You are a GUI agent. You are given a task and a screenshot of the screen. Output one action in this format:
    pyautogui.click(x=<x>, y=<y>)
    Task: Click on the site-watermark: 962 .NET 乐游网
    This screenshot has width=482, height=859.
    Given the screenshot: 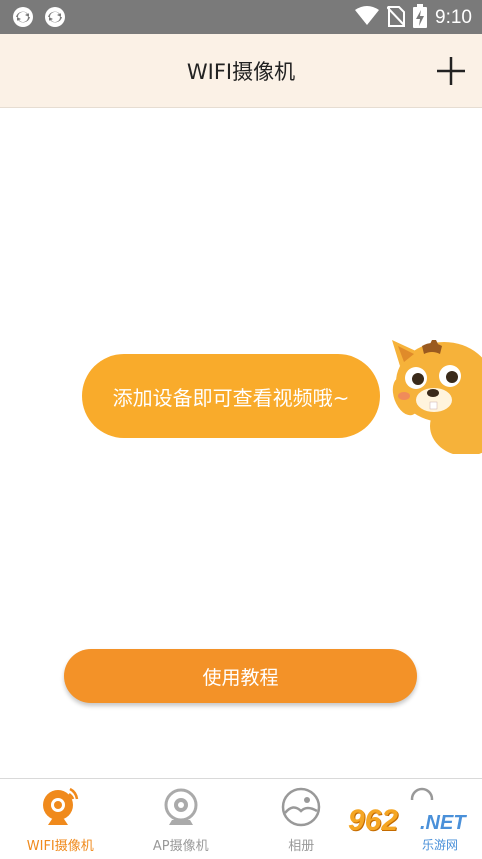 What is the action you would take?
    pyautogui.click(x=411, y=829)
    